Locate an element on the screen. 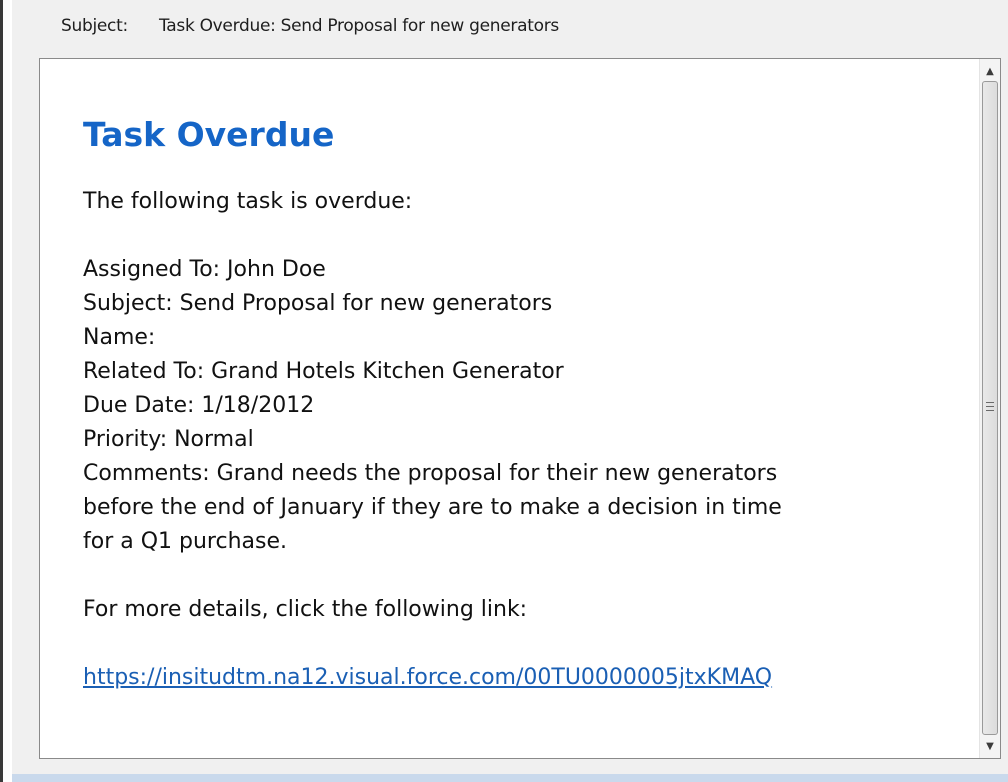  message-title: Task Overdue is located at coordinates (209, 134).